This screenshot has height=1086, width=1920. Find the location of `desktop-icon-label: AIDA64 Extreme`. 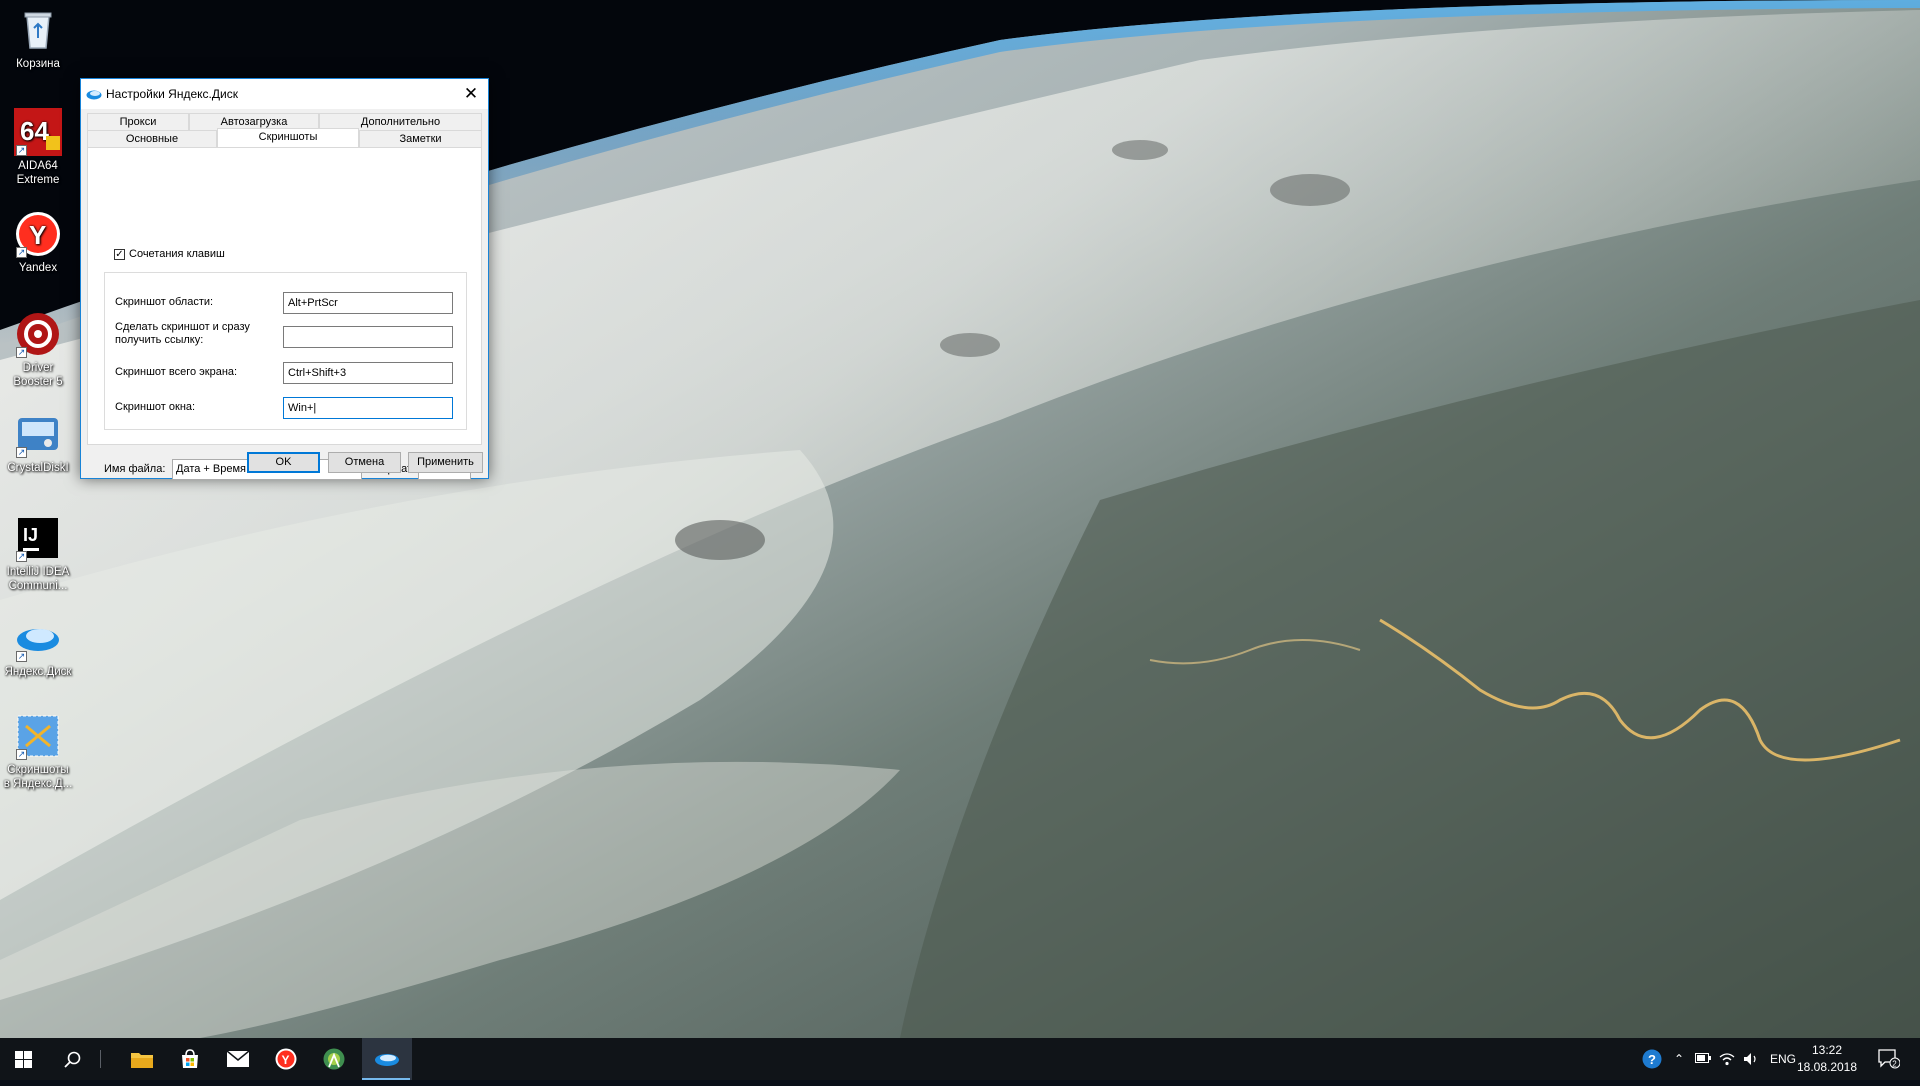

desktop-icon-label: AIDA64 Extreme is located at coordinates (38, 173).